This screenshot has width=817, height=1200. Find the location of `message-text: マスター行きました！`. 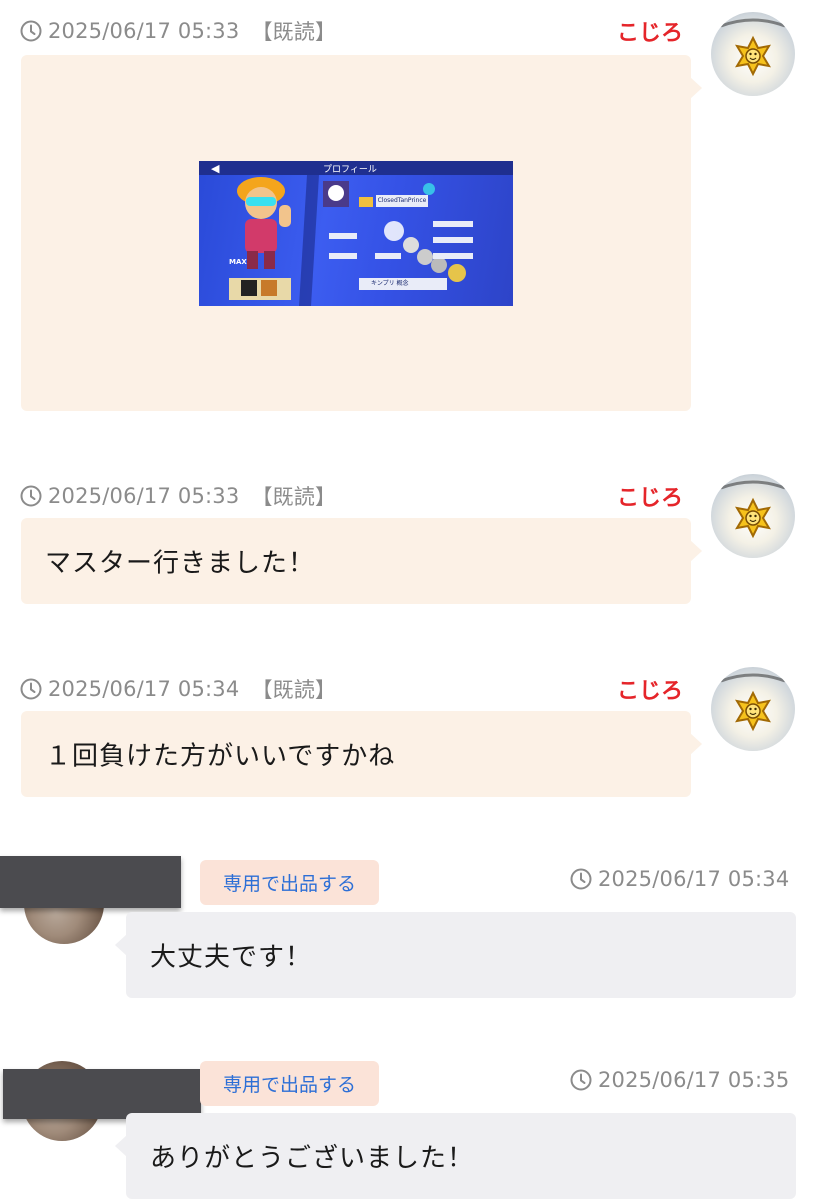

message-text: マスター行きました！ is located at coordinates (180, 563).